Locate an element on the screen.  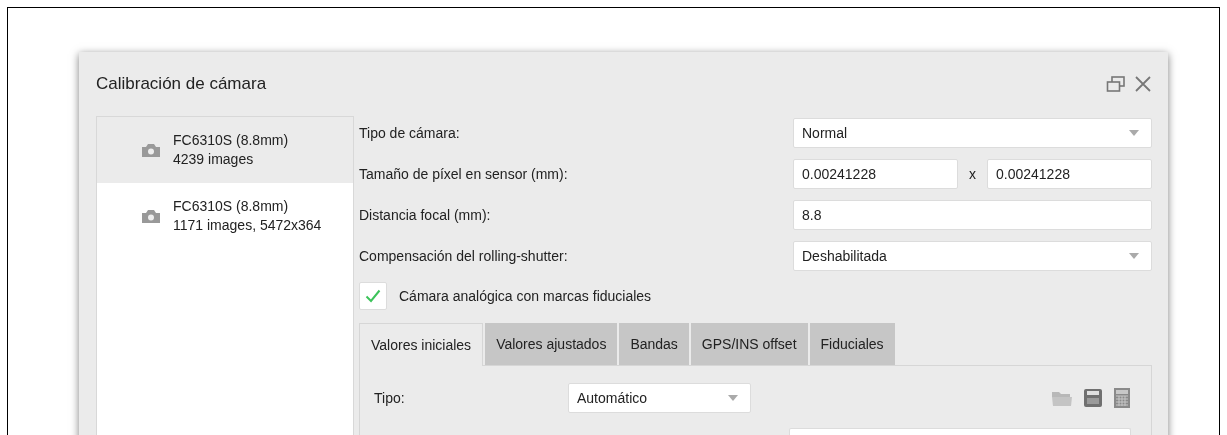
window-title: Calibración de cámara is located at coordinates (181, 84).